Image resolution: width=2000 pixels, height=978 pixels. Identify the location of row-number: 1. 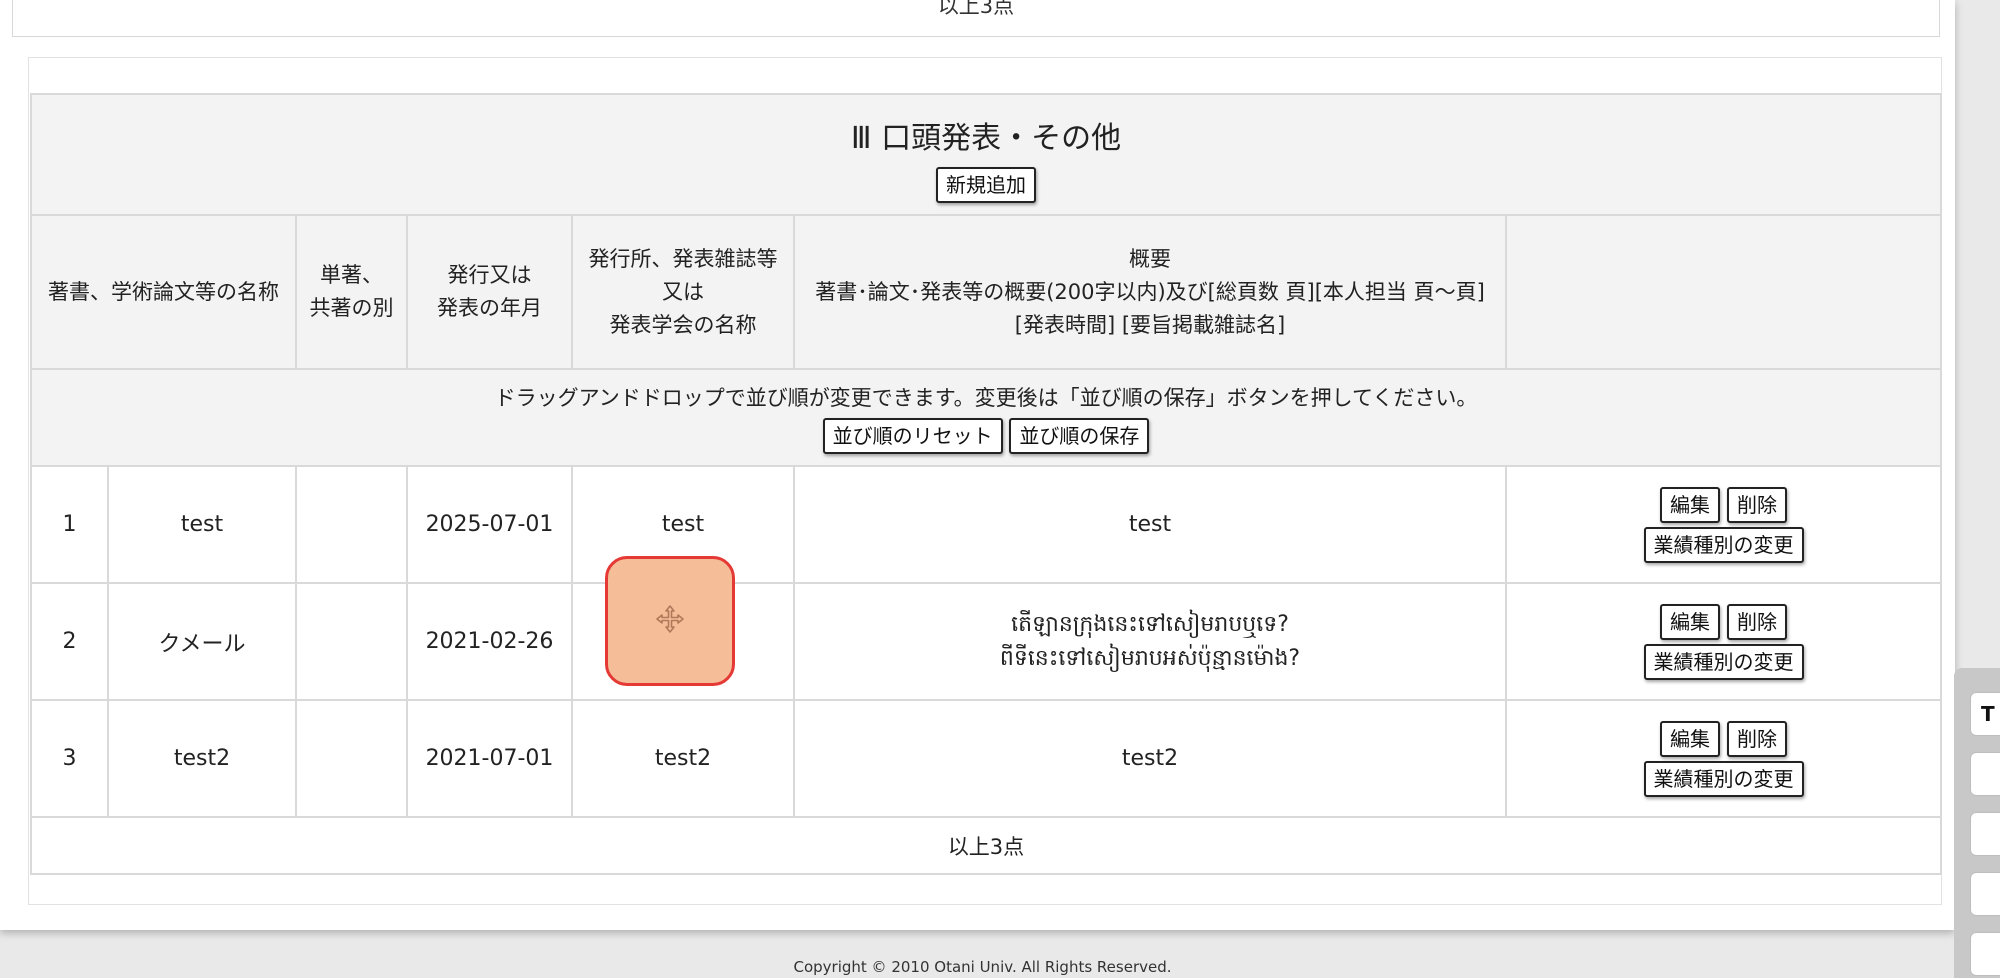
(69, 524).